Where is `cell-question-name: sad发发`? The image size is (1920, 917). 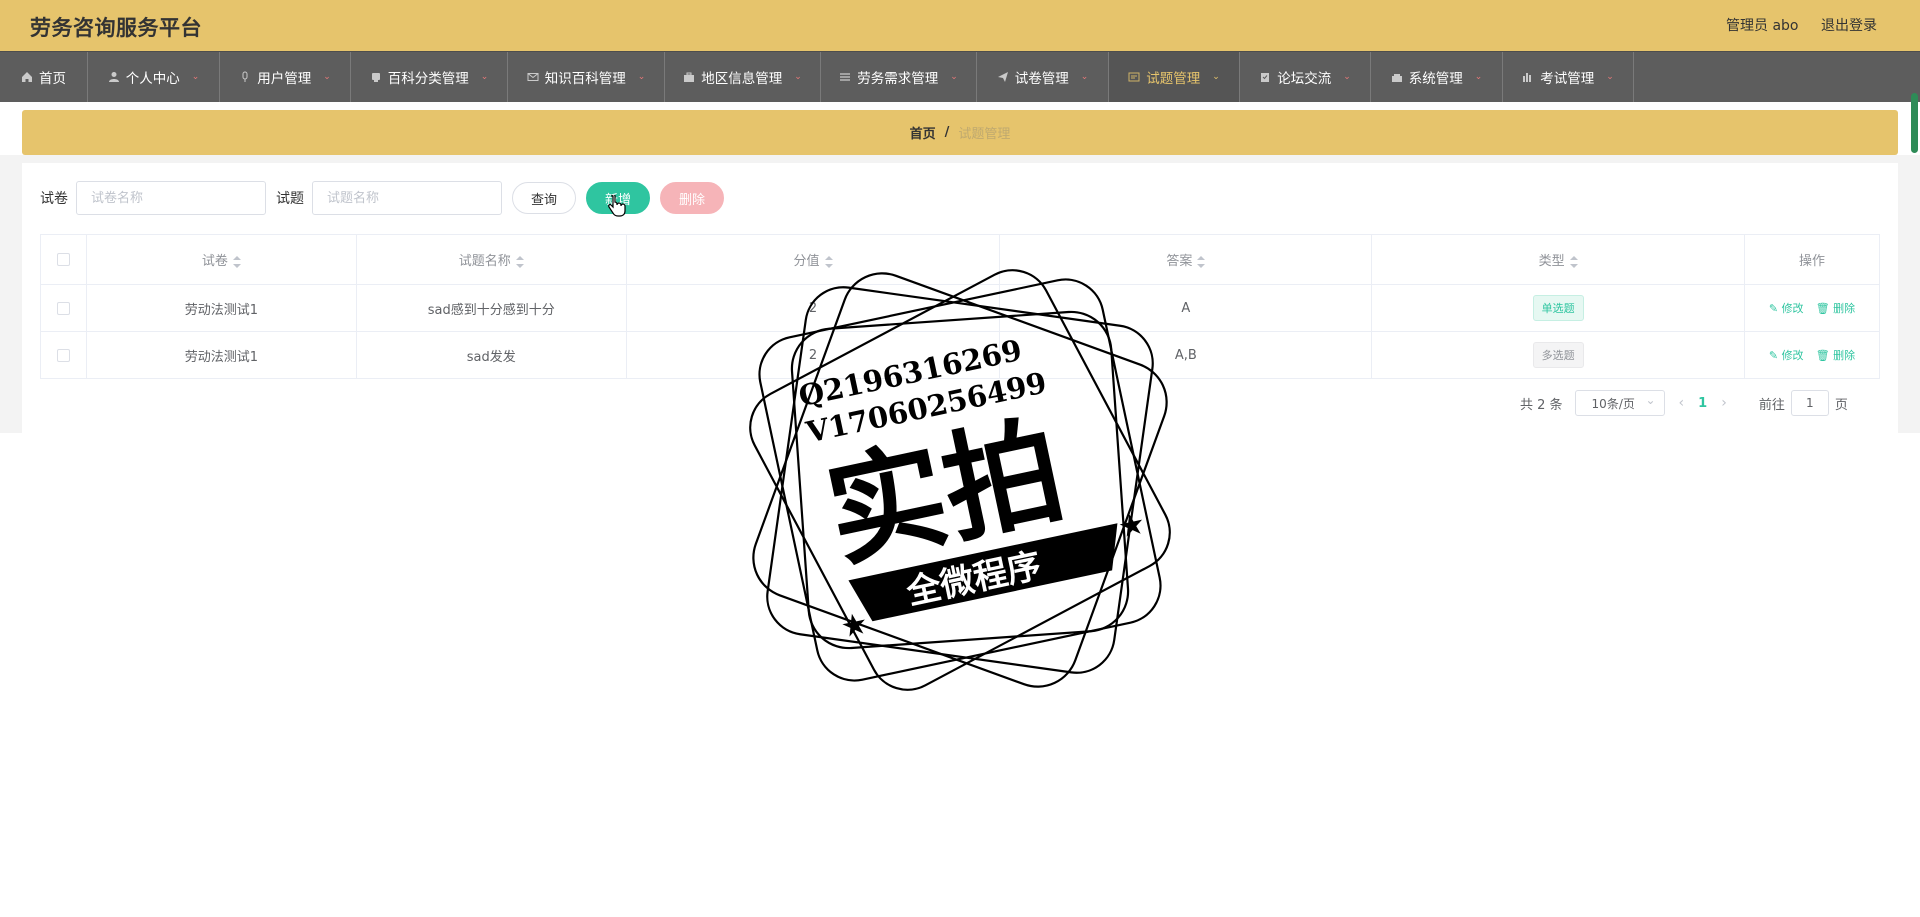
cell-question-name: sad发发 is located at coordinates (491, 355).